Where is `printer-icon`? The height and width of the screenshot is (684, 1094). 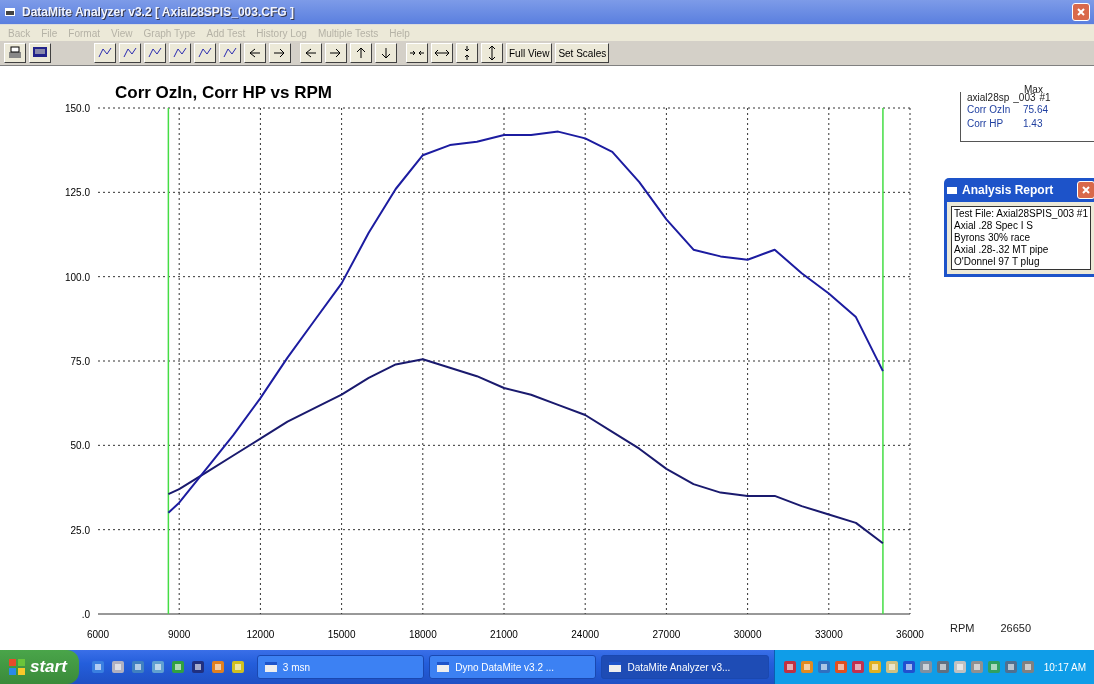 printer-icon is located at coordinates (15, 53).